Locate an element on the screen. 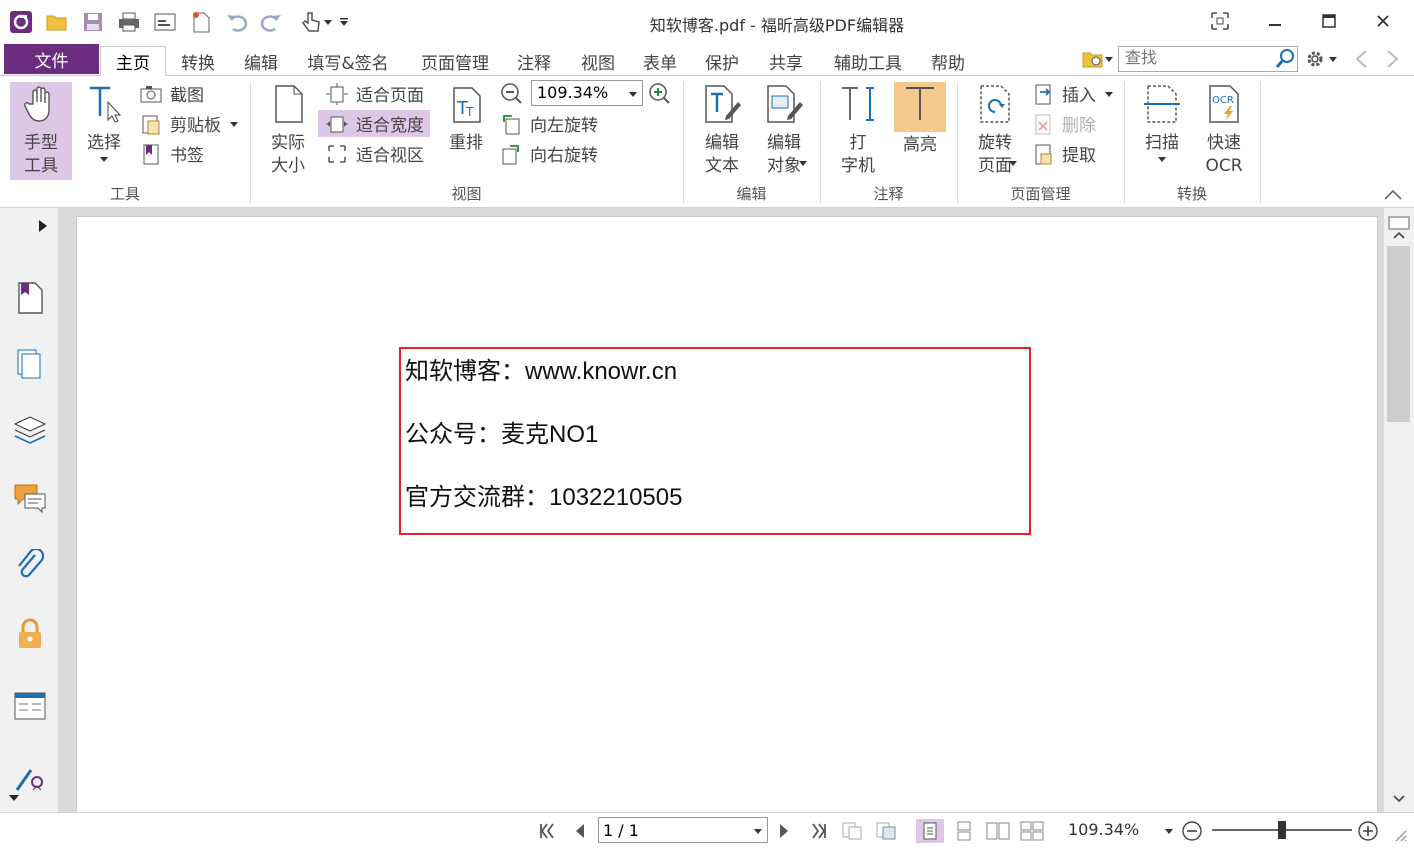 This screenshot has height=848, width=1414. zoom-select: 109.34% is located at coordinates (587, 93).